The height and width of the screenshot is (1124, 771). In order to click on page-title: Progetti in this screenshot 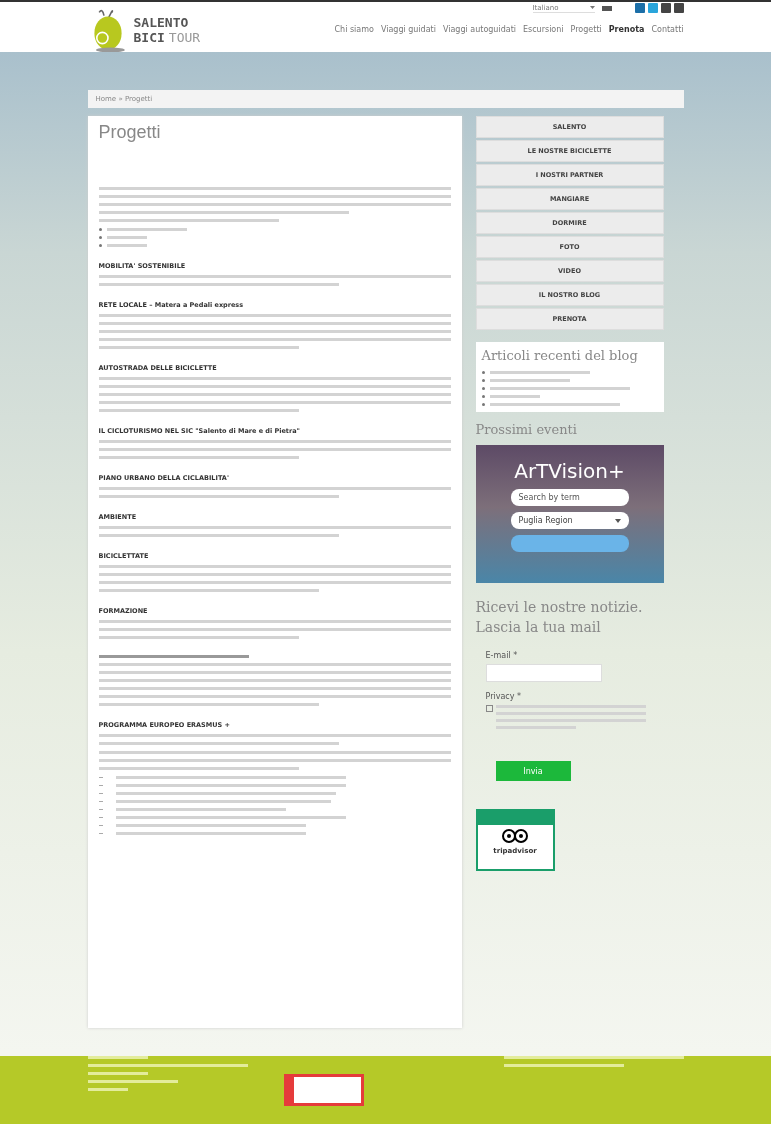, I will do `click(129, 132)`.